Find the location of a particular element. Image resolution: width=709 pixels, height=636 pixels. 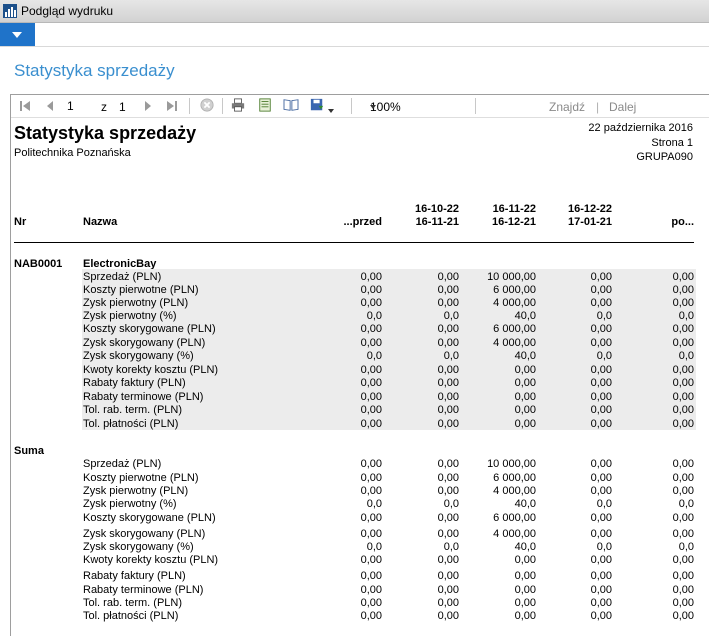

page-total: 1 is located at coordinates (122, 107).